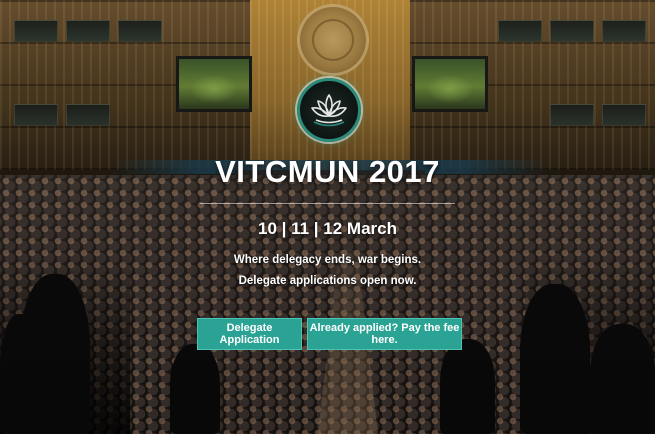 This screenshot has width=655, height=434. What do you see at coordinates (384, 334) in the screenshot?
I see `pay-fee-button: Already applied? Pay the fee here.` at bounding box center [384, 334].